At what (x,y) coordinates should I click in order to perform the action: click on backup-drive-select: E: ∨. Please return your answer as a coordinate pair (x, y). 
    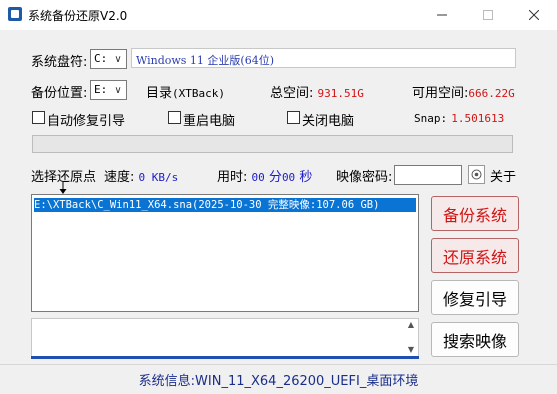
    Looking at the image, I should click on (108, 90).